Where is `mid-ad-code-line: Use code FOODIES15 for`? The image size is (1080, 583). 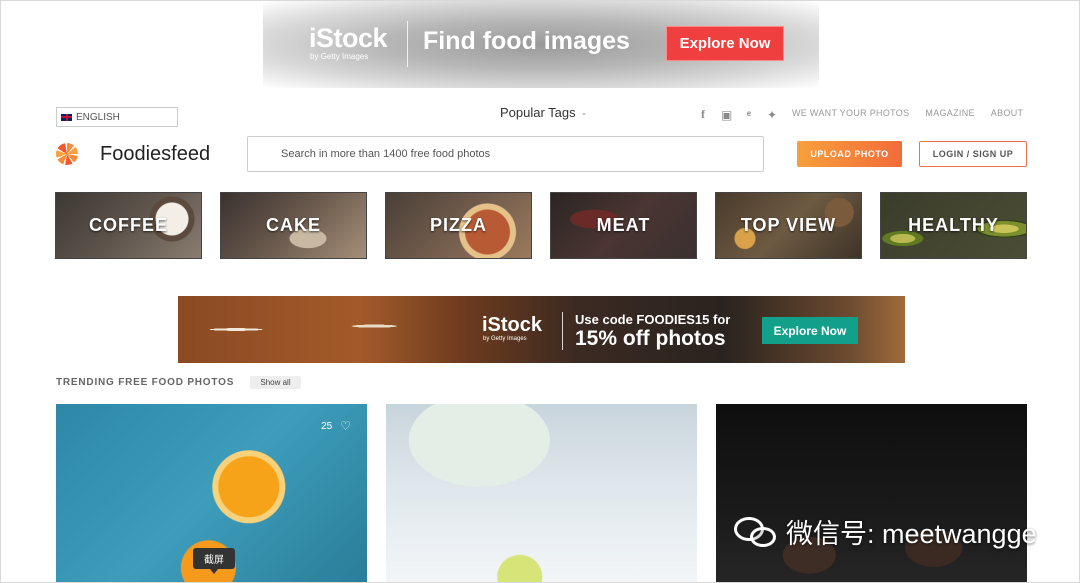
mid-ad-code-line: Use code FOODIES15 for is located at coordinates (653, 319).